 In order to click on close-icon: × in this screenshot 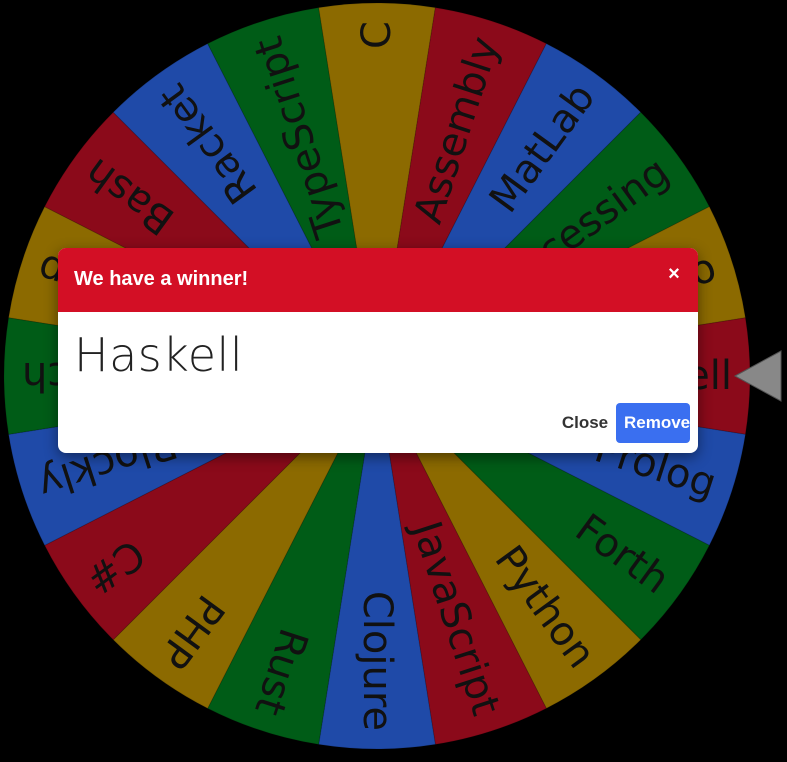, I will do `click(674, 274)`.